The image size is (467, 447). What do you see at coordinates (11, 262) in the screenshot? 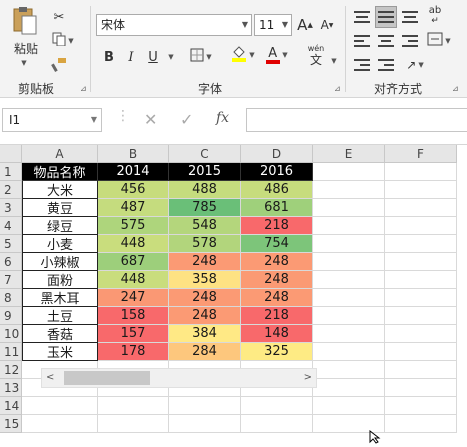
I see `row-header-6: 6` at bounding box center [11, 262].